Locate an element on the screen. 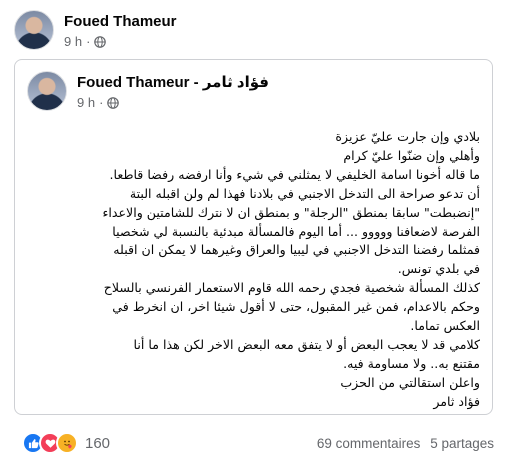 The width and height of the screenshot is (508, 469). post-line: في بلدي تونس. is located at coordinates (438, 269).